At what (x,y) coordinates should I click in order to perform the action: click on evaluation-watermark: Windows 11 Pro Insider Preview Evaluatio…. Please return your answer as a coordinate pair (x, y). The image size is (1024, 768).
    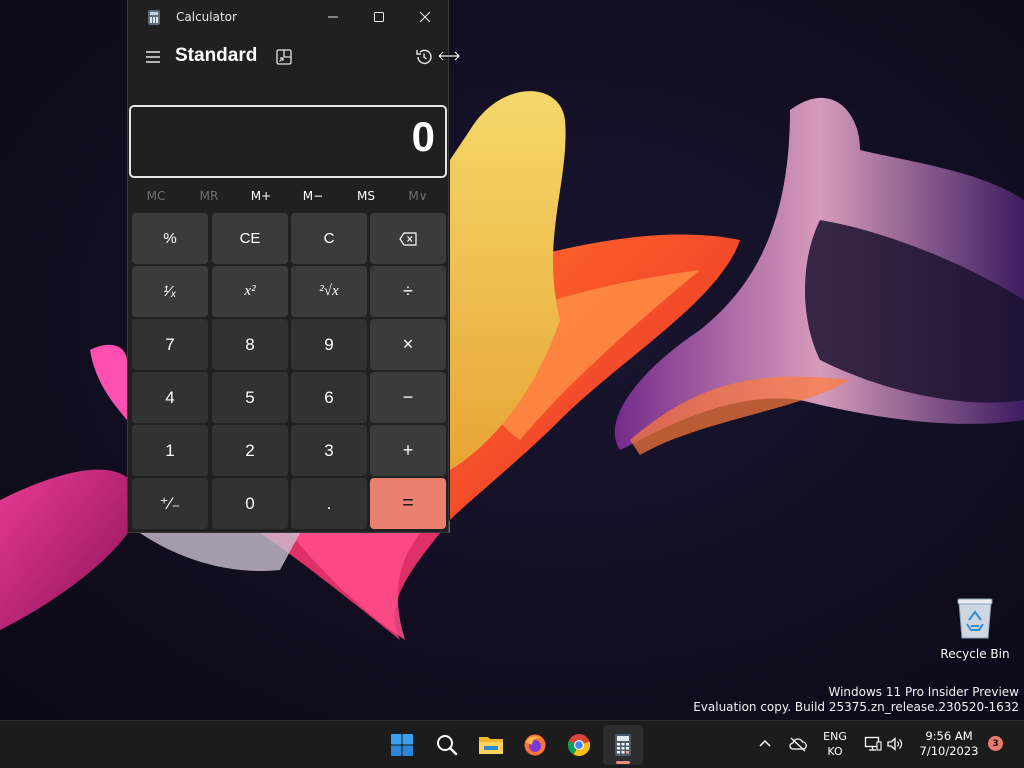
    Looking at the image, I should click on (856, 700).